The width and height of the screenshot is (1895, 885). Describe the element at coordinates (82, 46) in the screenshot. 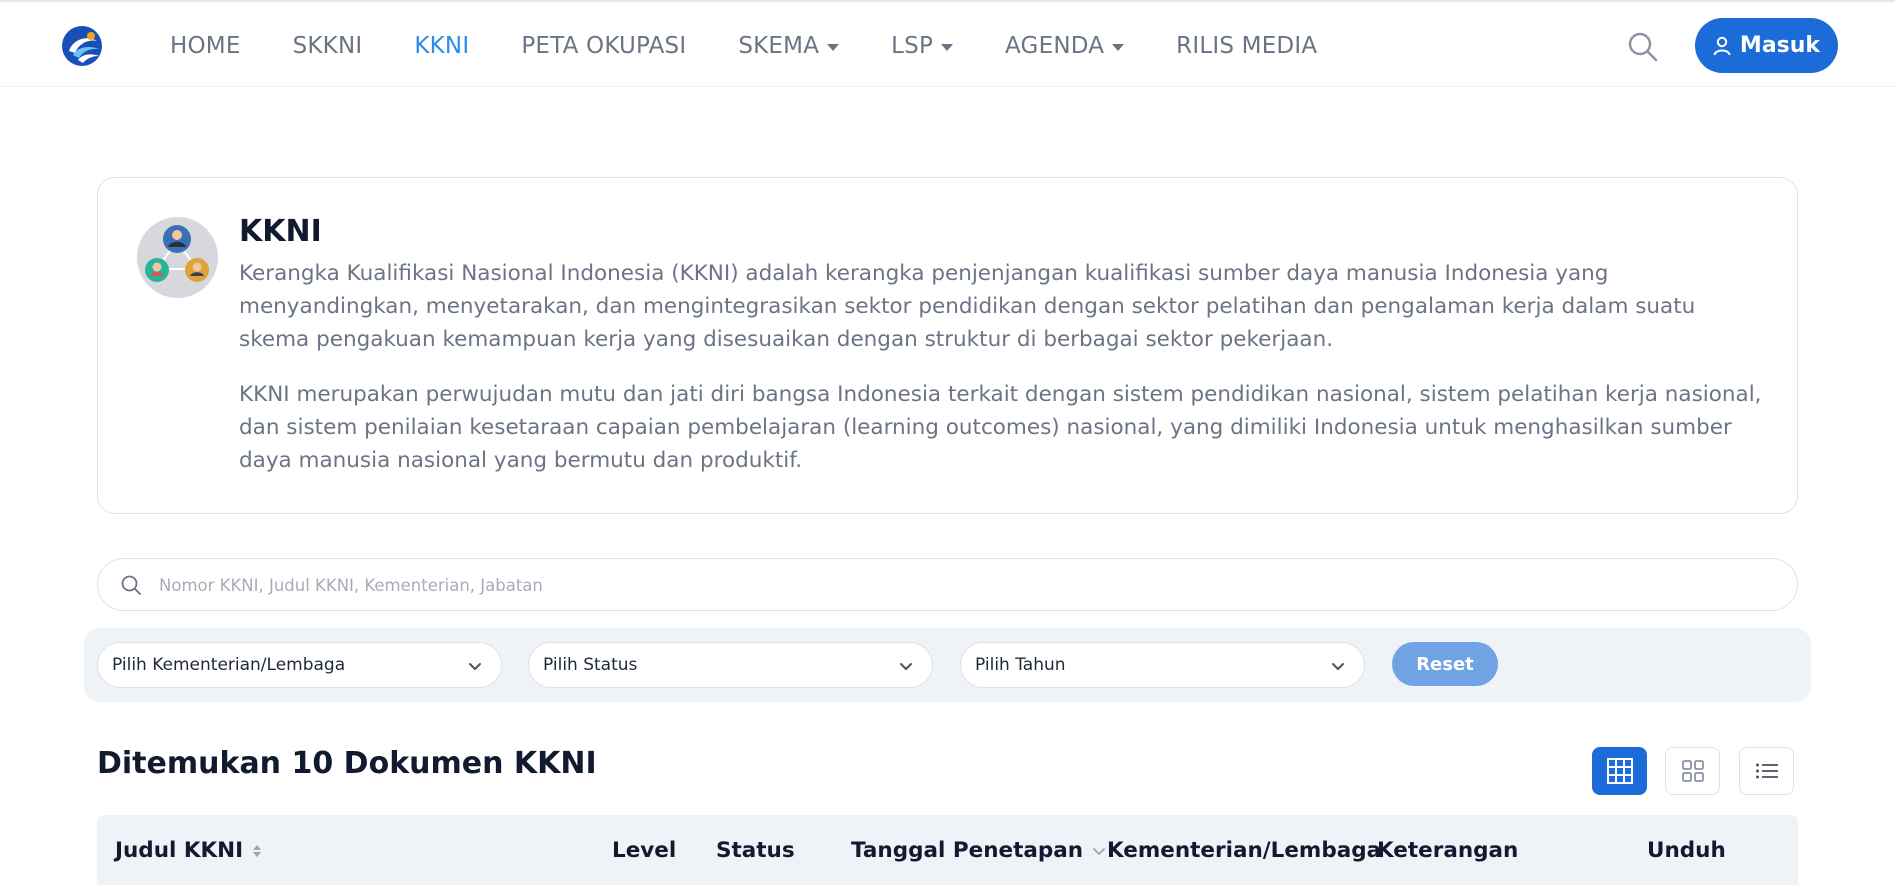

I see `kominfo-logo` at that location.